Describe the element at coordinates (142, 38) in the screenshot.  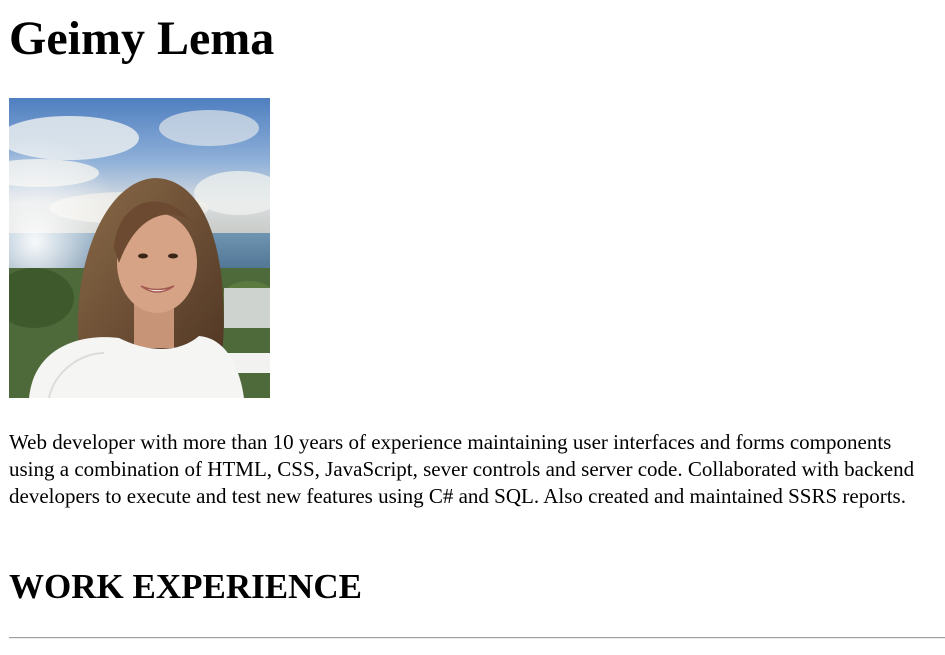
I see `page-title: Geimy Lema` at that location.